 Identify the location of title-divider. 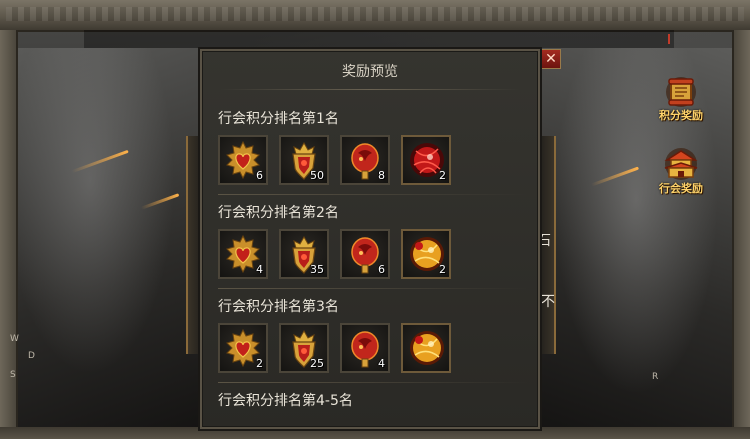
(370, 89).